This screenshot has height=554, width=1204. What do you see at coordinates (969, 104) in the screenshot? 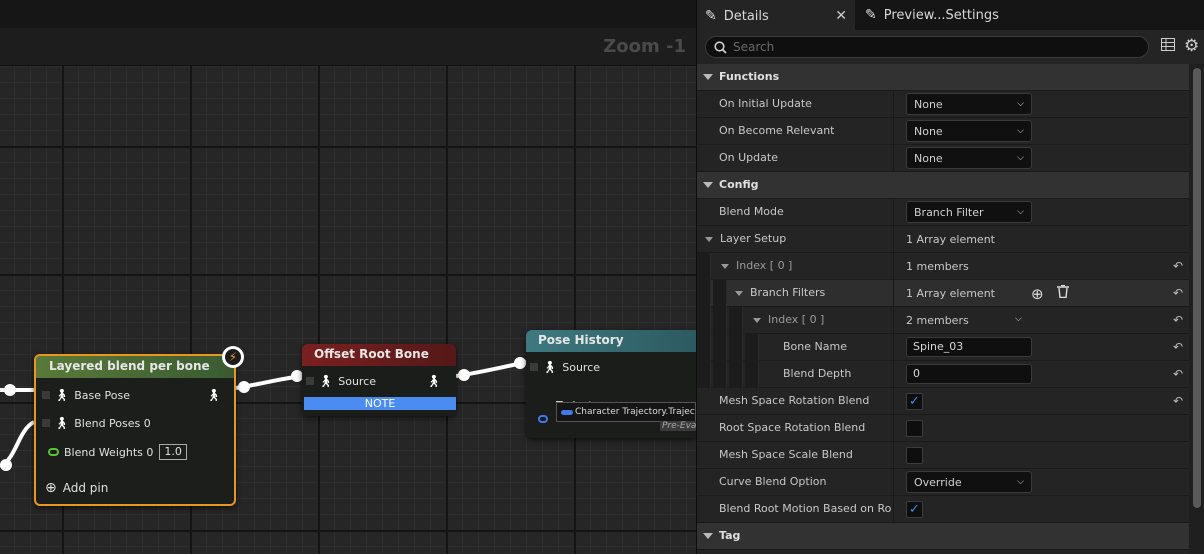
I see `on-initial-update-dropdown: None ⌵` at bounding box center [969, 104].